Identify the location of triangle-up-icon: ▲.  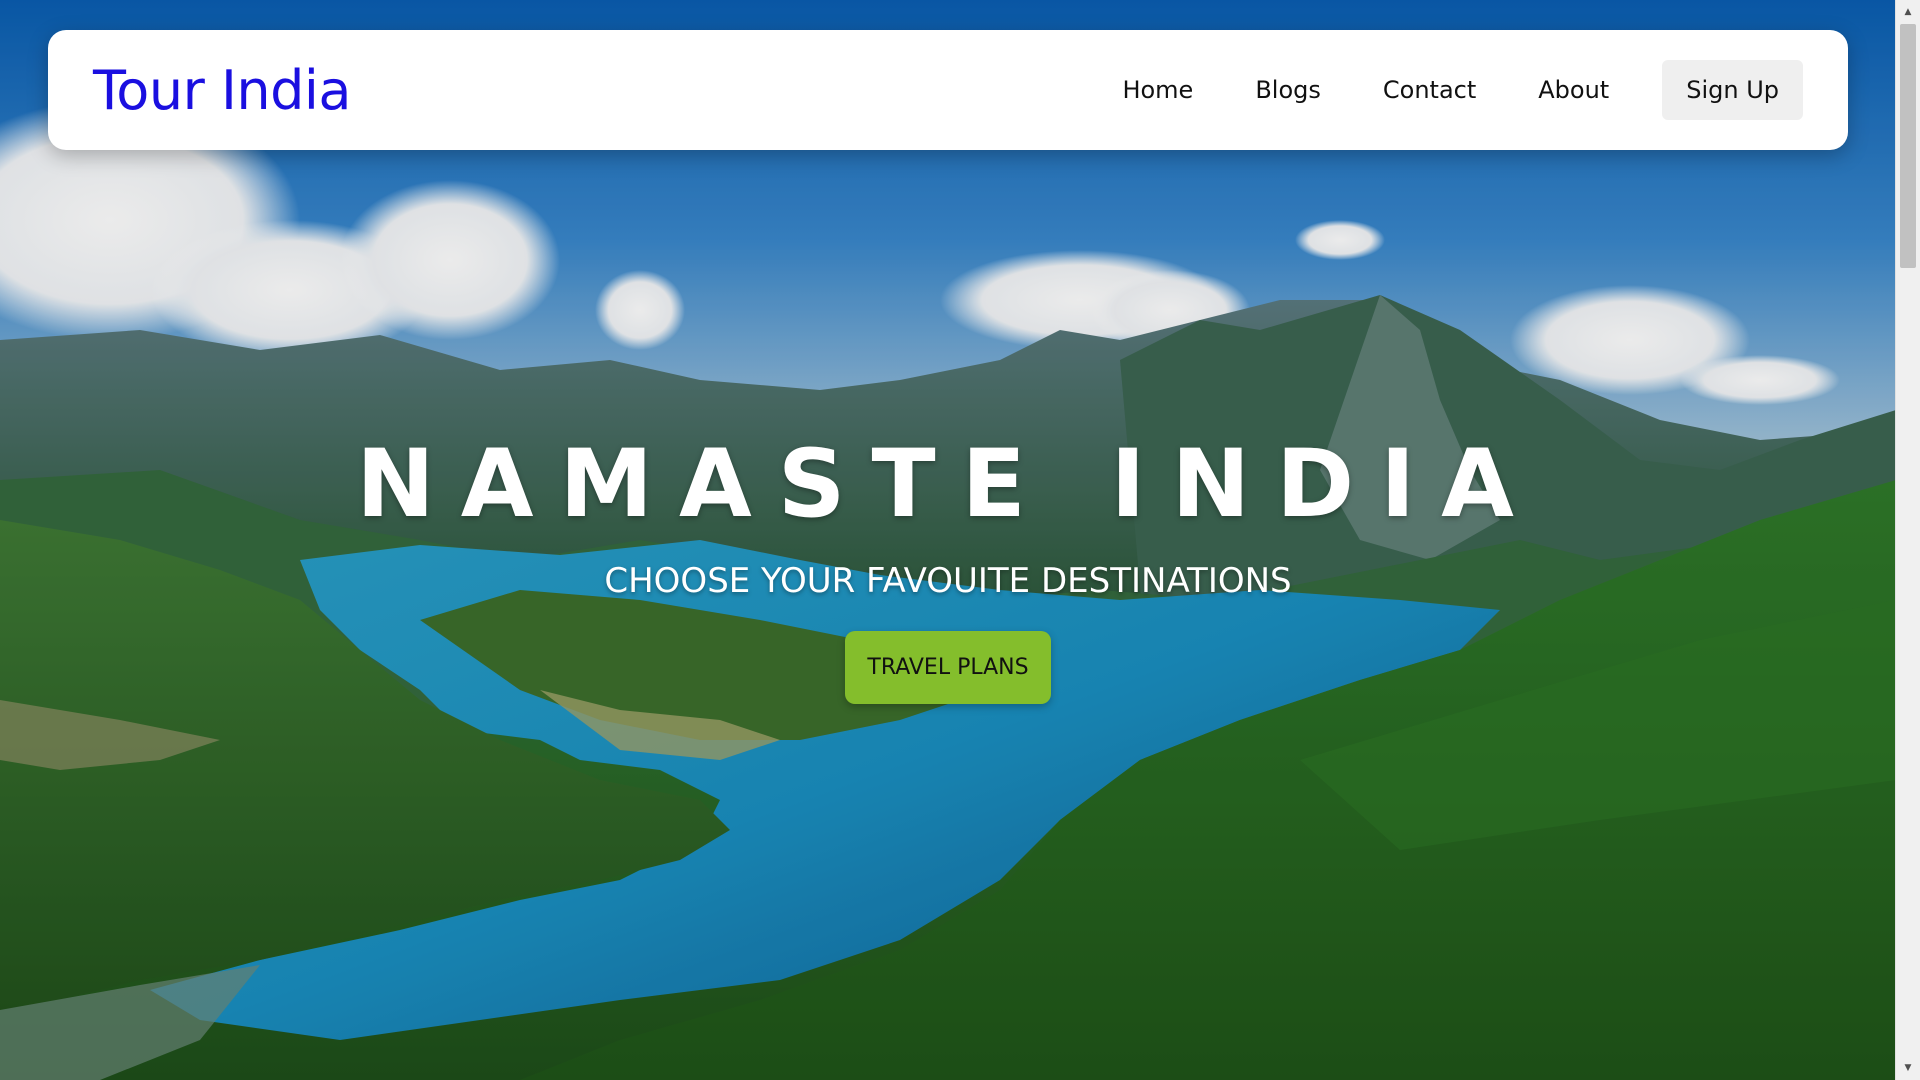
(1908, 12).